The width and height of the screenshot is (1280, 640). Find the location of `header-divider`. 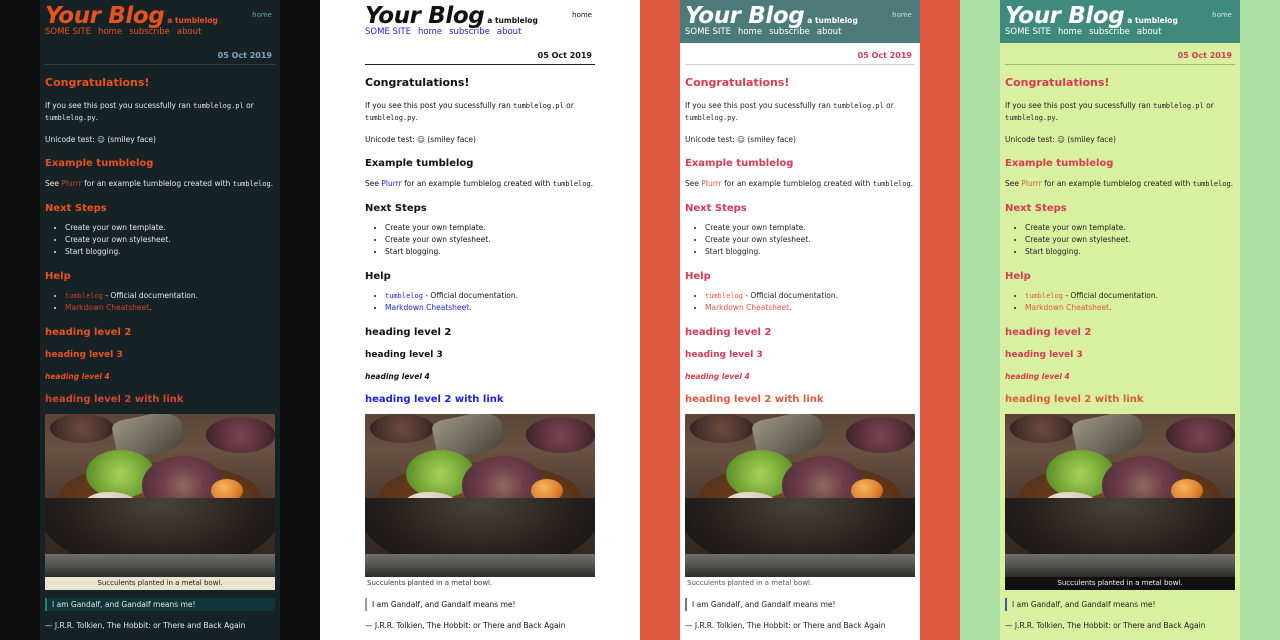

header-divider is located at coordinates (480, 65).